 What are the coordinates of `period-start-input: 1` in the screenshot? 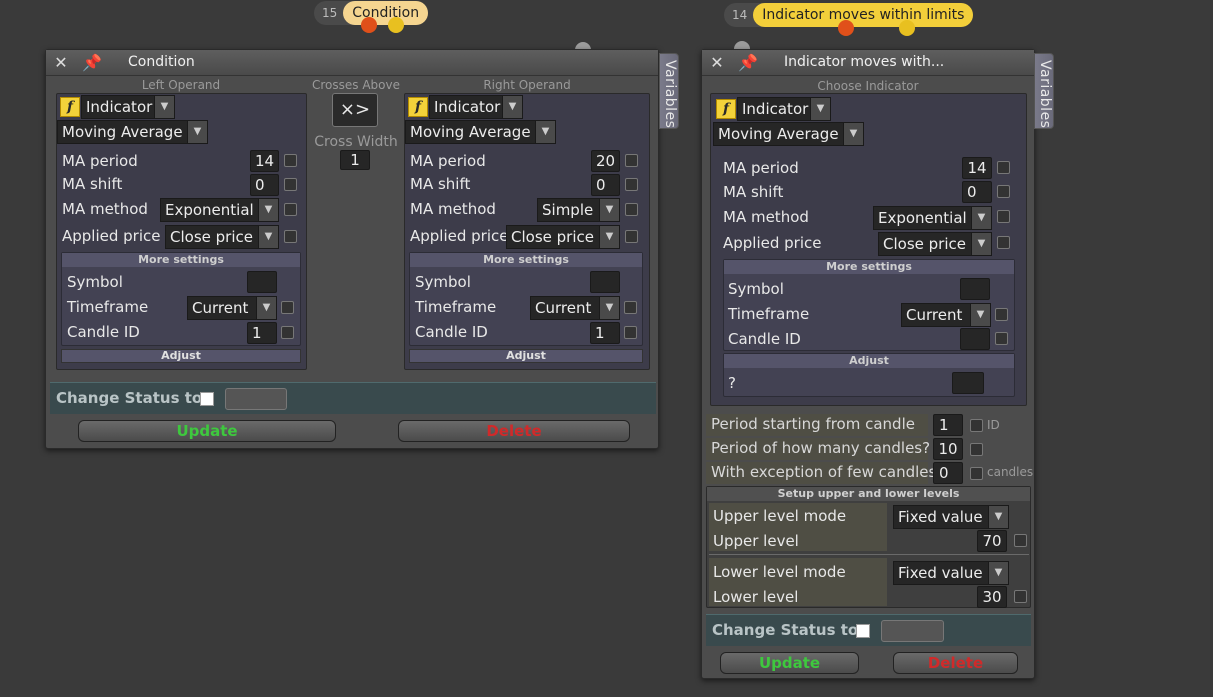 It's located at (948, 425).